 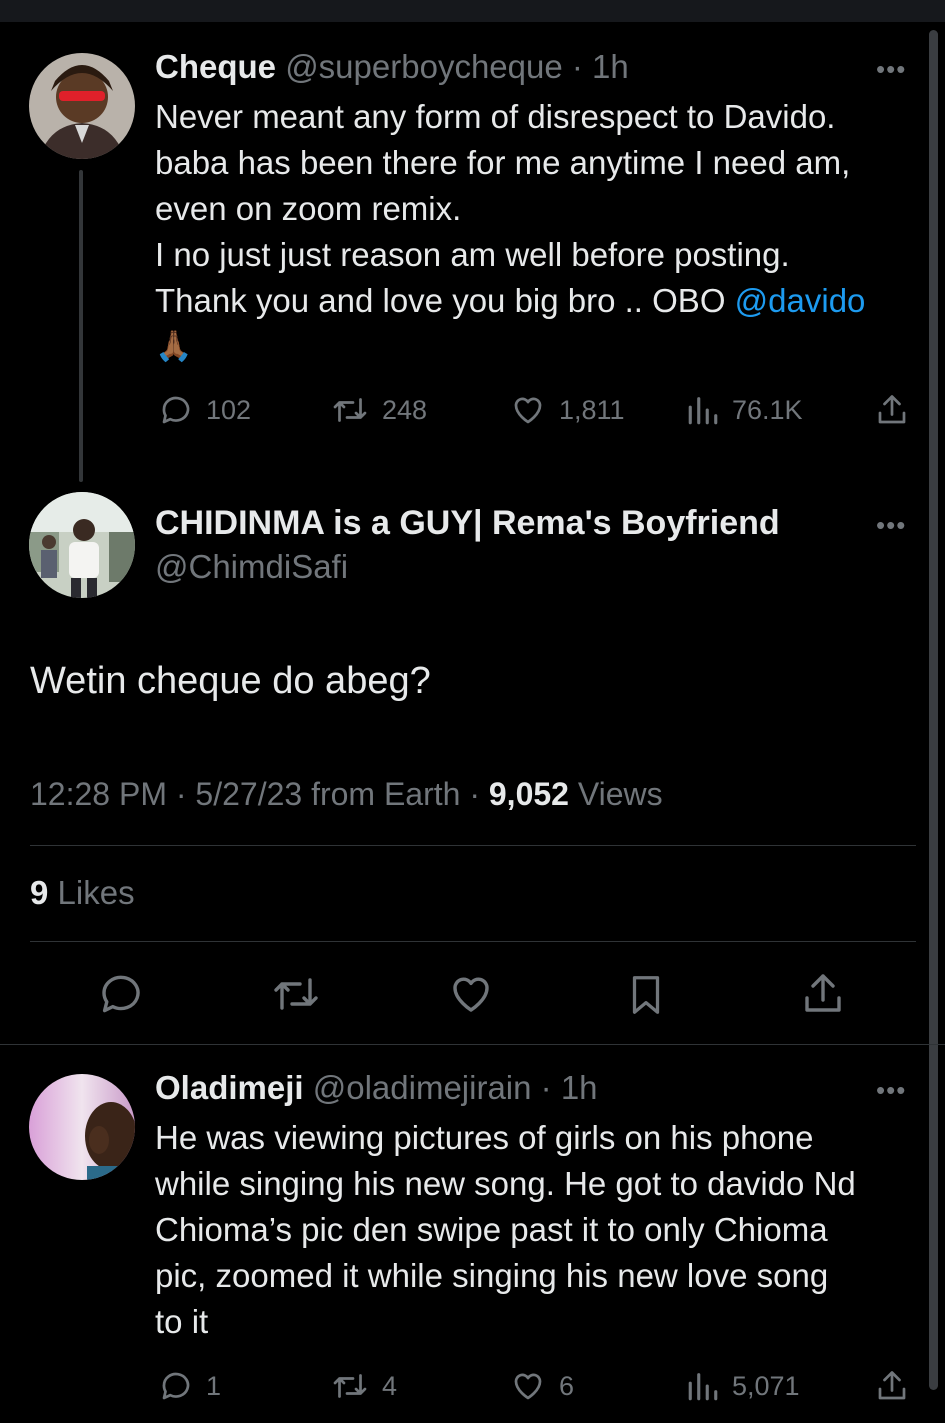 I want to click on tweet3-retweet-count: 4, so click(x=390, y=1385).